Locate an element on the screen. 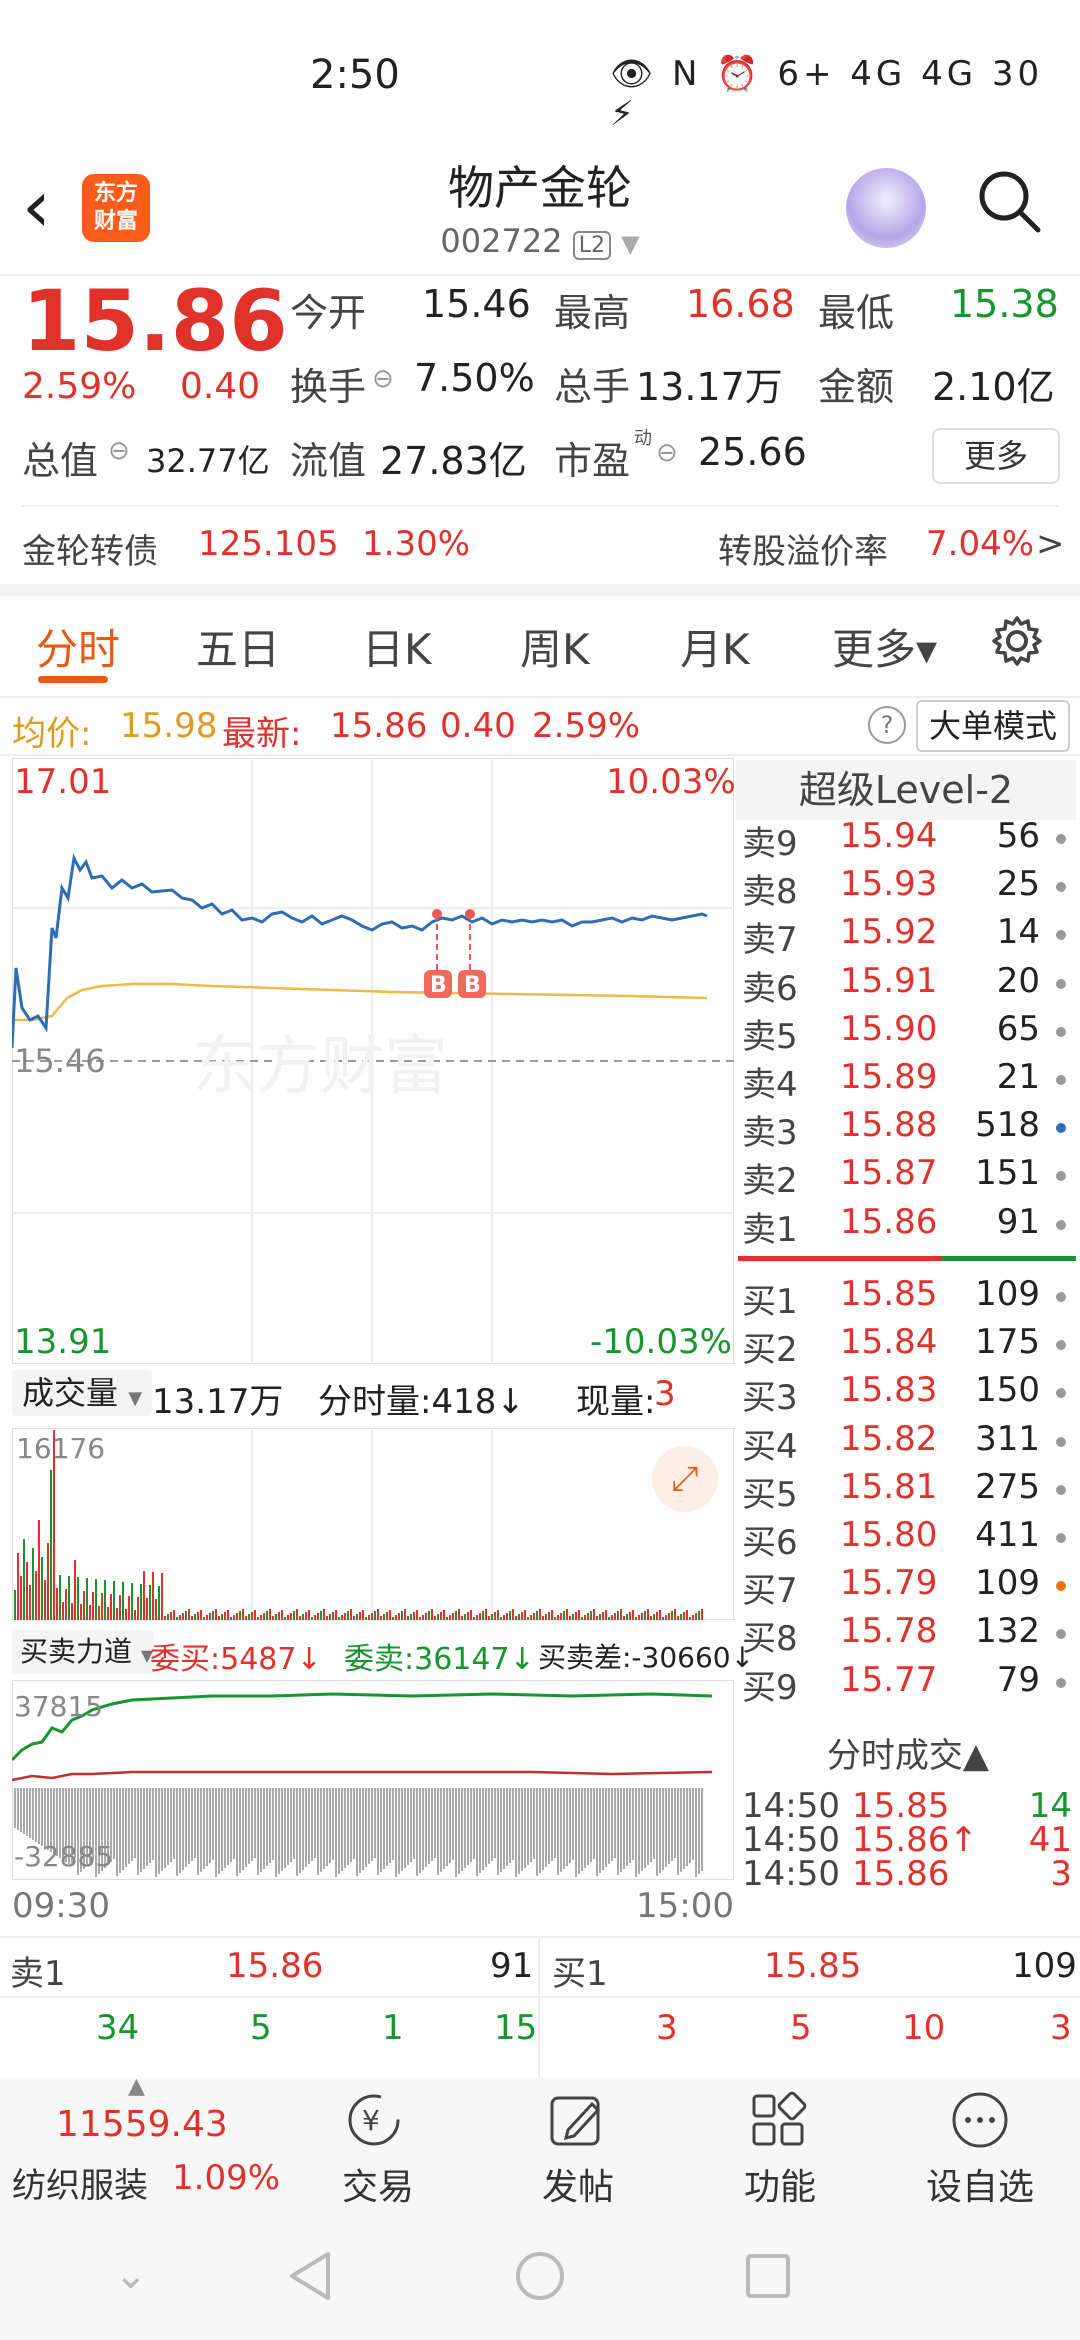 The height and width of the screenshot is (2340, 1080). settings-gear-icon is located at coordinates (1017, 641).